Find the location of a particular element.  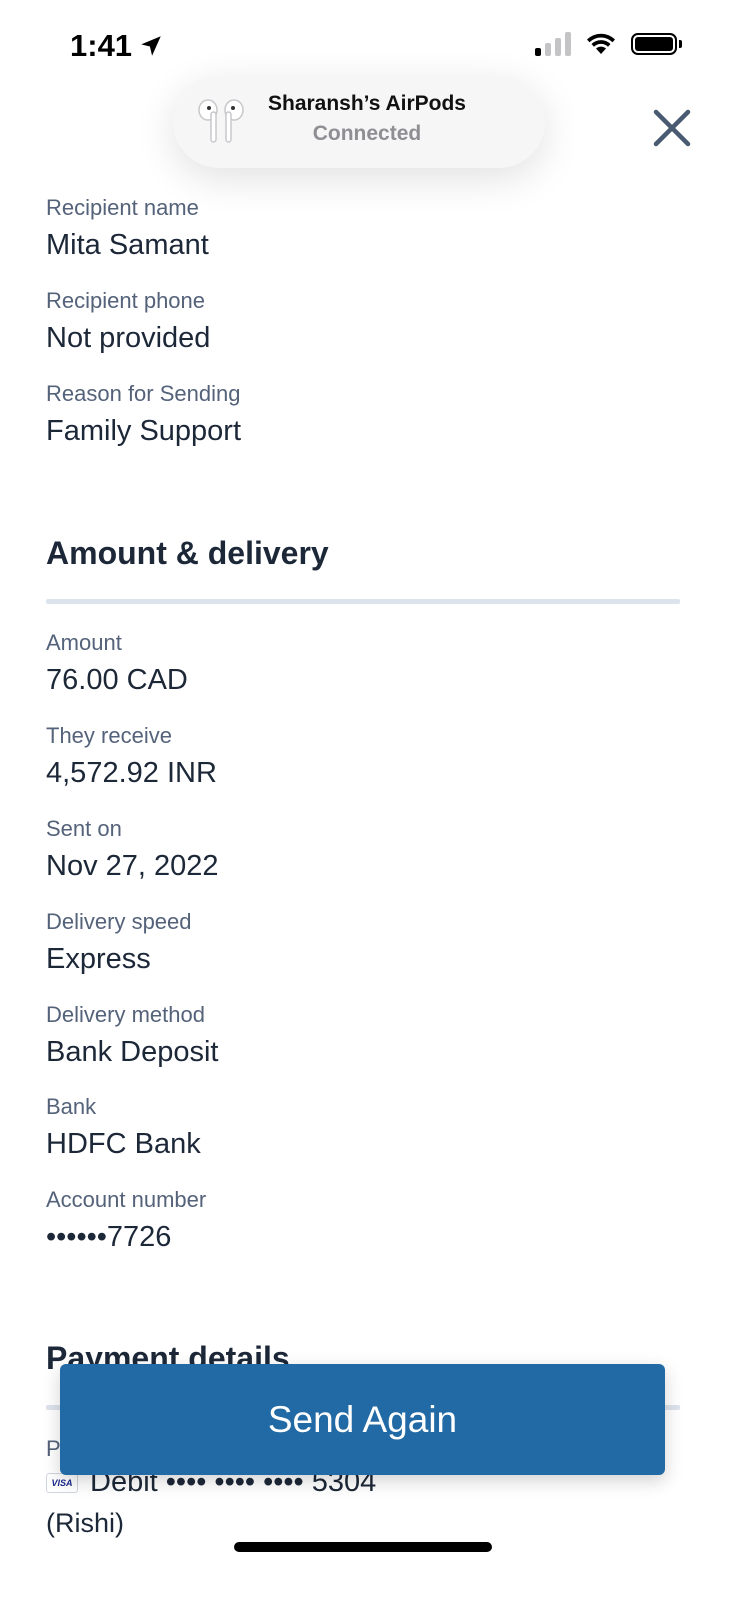

reason-field: Reason for Sending Family Support is located at coordinates (143, 415).